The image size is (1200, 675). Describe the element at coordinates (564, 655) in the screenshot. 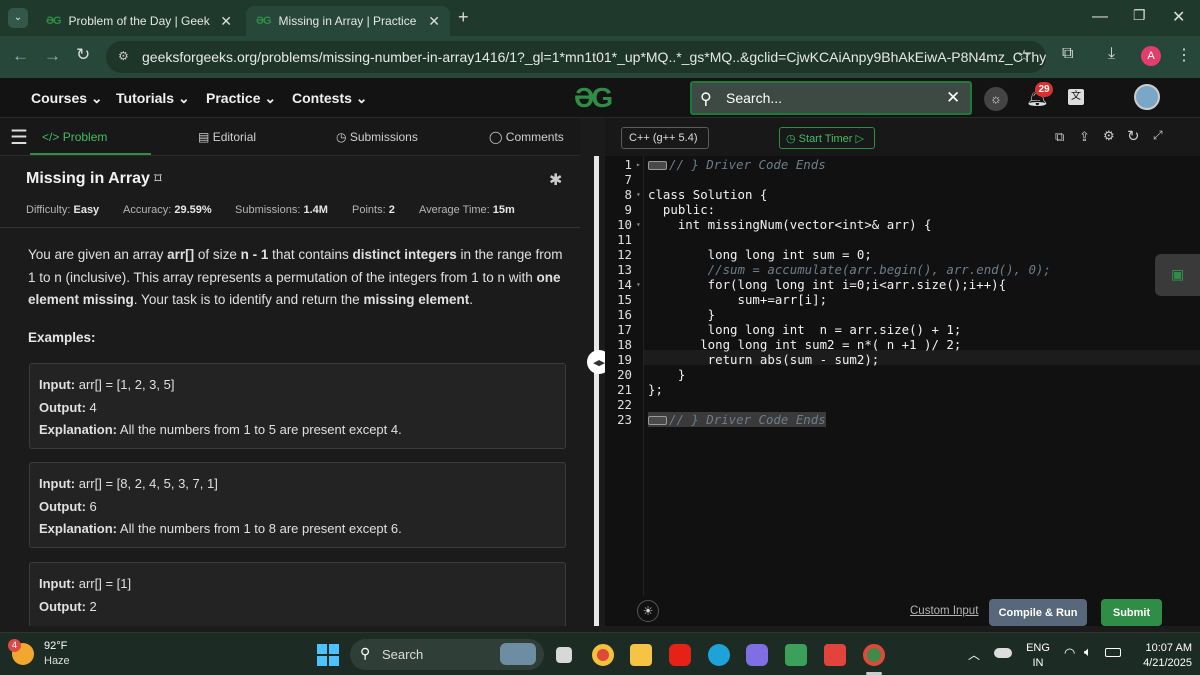

I see `task-view-icon` at that location.